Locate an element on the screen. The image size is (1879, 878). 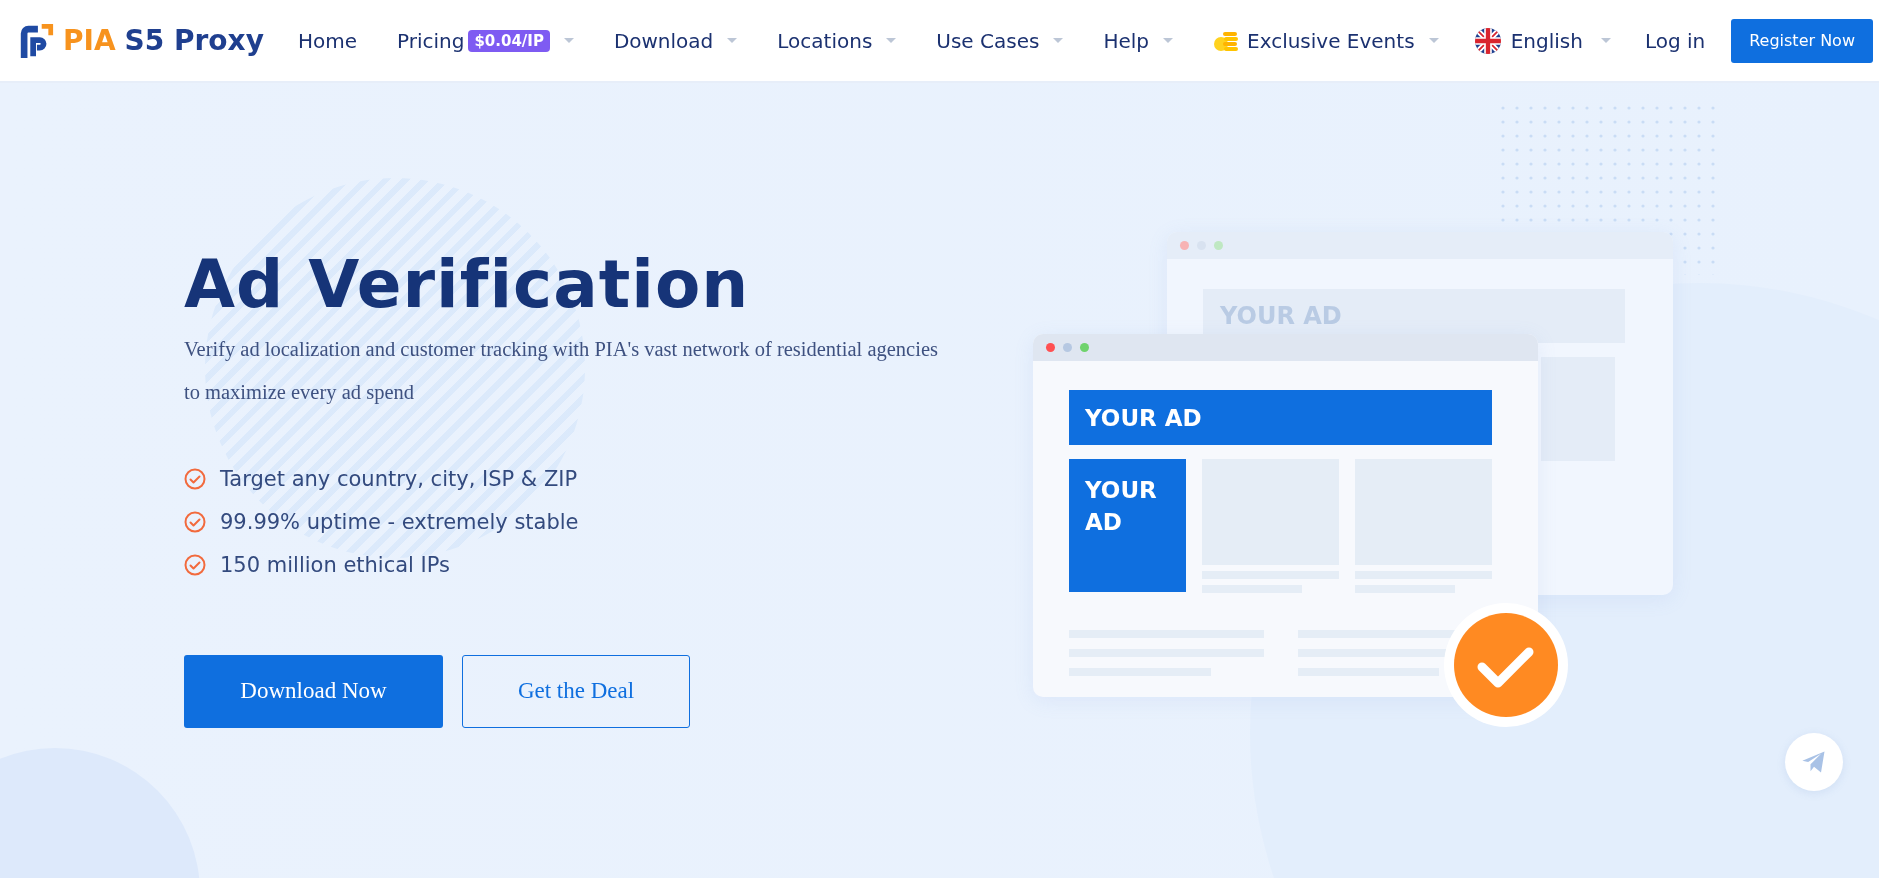
nav-link: Exclusive Events is located at coordinates (1326, 40).